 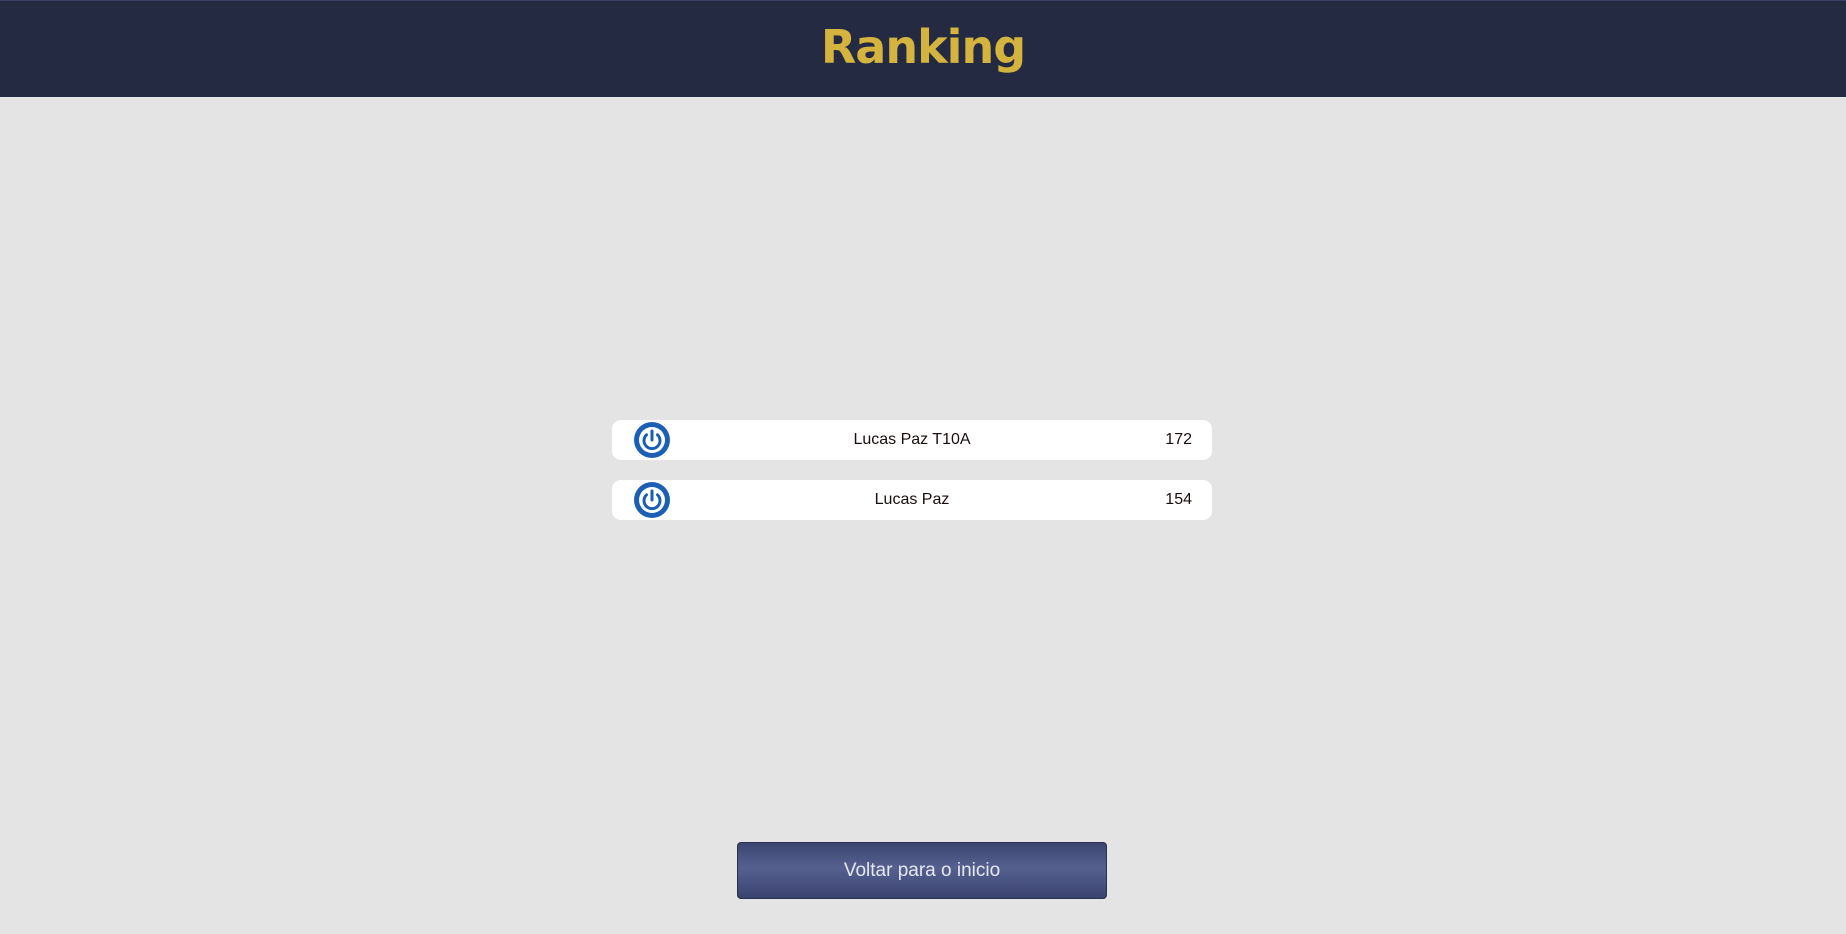 I want to click on page-title: Ranking, so click(x=923, y=47).